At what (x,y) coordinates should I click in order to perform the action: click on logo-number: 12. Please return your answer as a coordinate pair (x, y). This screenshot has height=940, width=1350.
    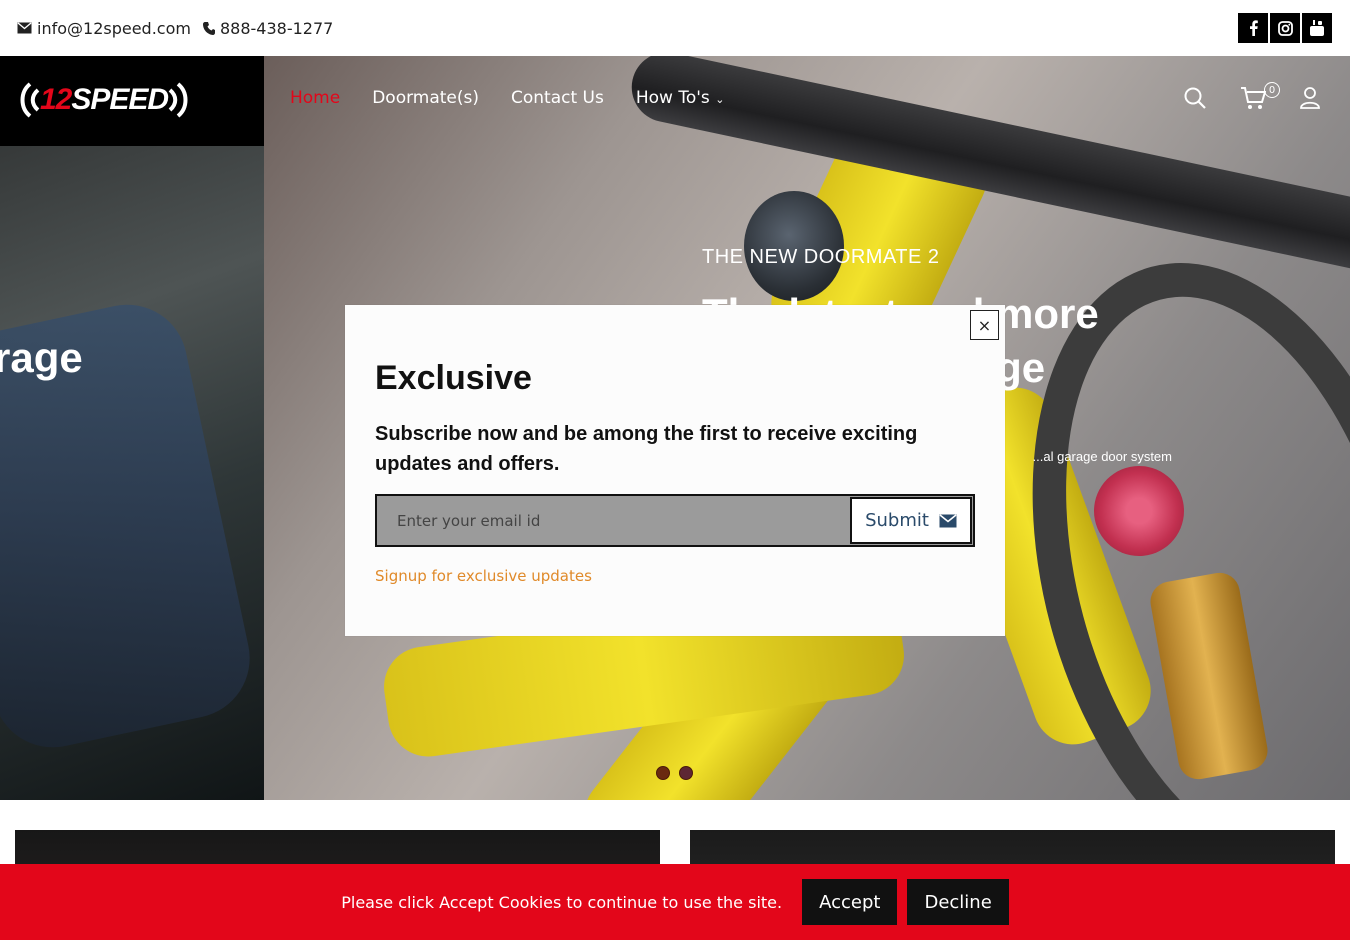
    Looking at the image, I should click on (56, 99).